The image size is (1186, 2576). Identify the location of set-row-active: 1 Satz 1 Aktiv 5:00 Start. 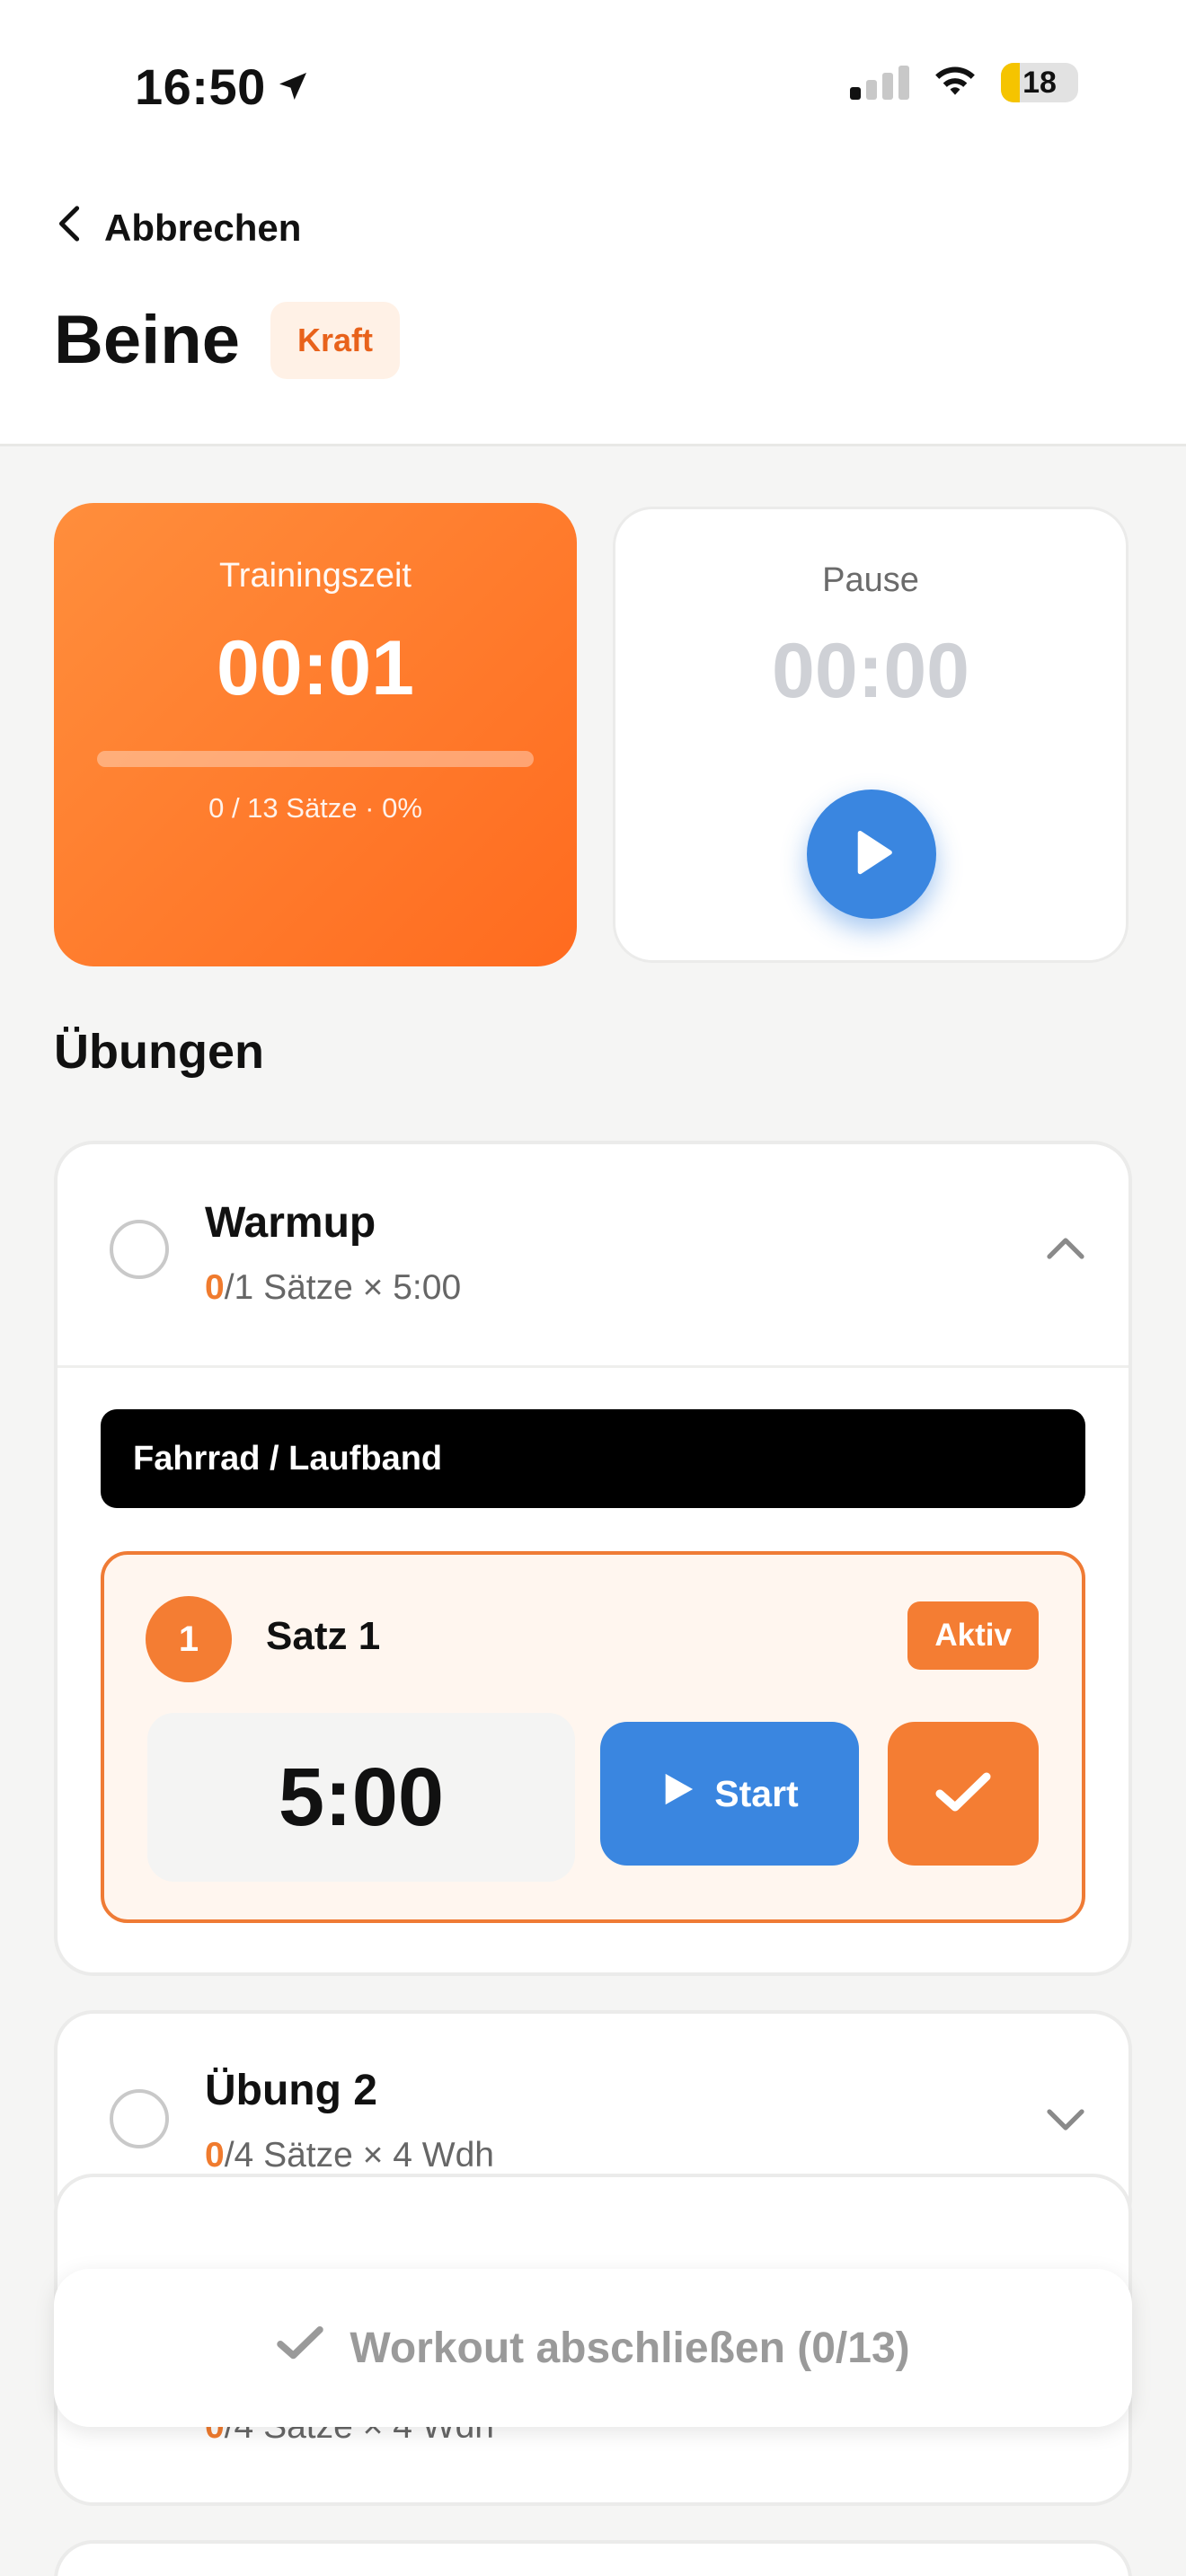
(593, 1737).